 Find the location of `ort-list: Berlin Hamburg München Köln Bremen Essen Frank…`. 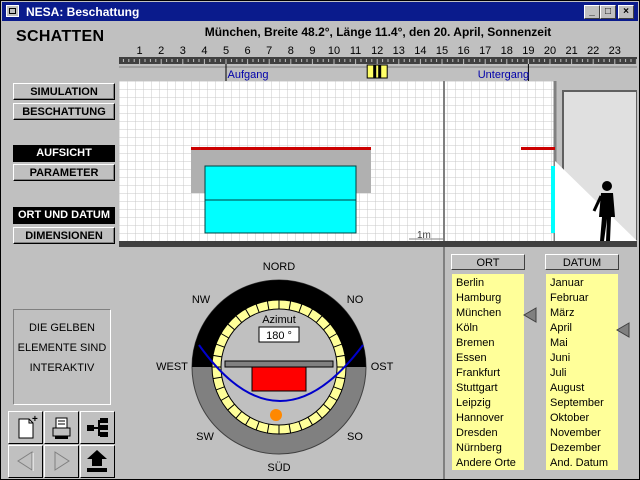

ort-list: Berlin Hamburg München Köln Bremen Essen Frank… is located at coordinates (488, 372).